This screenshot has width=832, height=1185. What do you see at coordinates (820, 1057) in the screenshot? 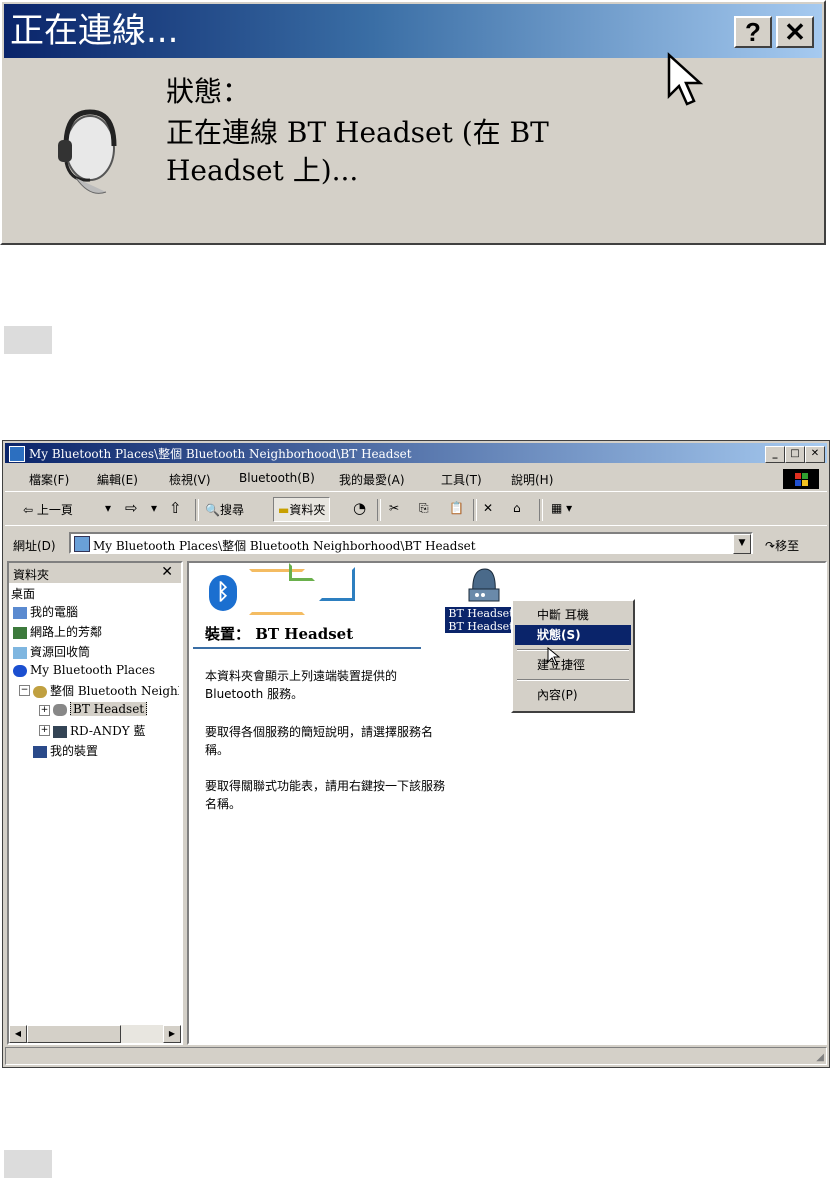
I see `resize-grip-icon: ◢` at bounding box center [820, 1057].